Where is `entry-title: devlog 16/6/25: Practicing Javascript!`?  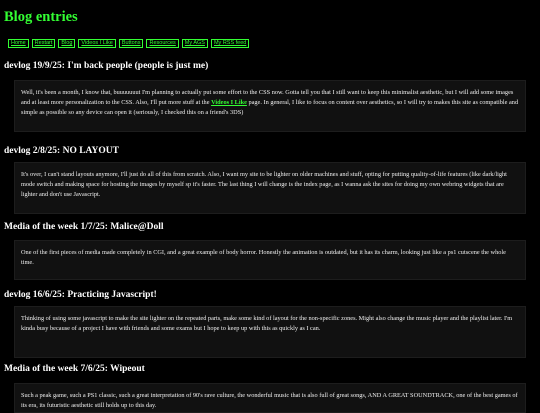
entry-title: devlog 16/6/25: Practicing Javascript! is located at coordinates (80, 295).